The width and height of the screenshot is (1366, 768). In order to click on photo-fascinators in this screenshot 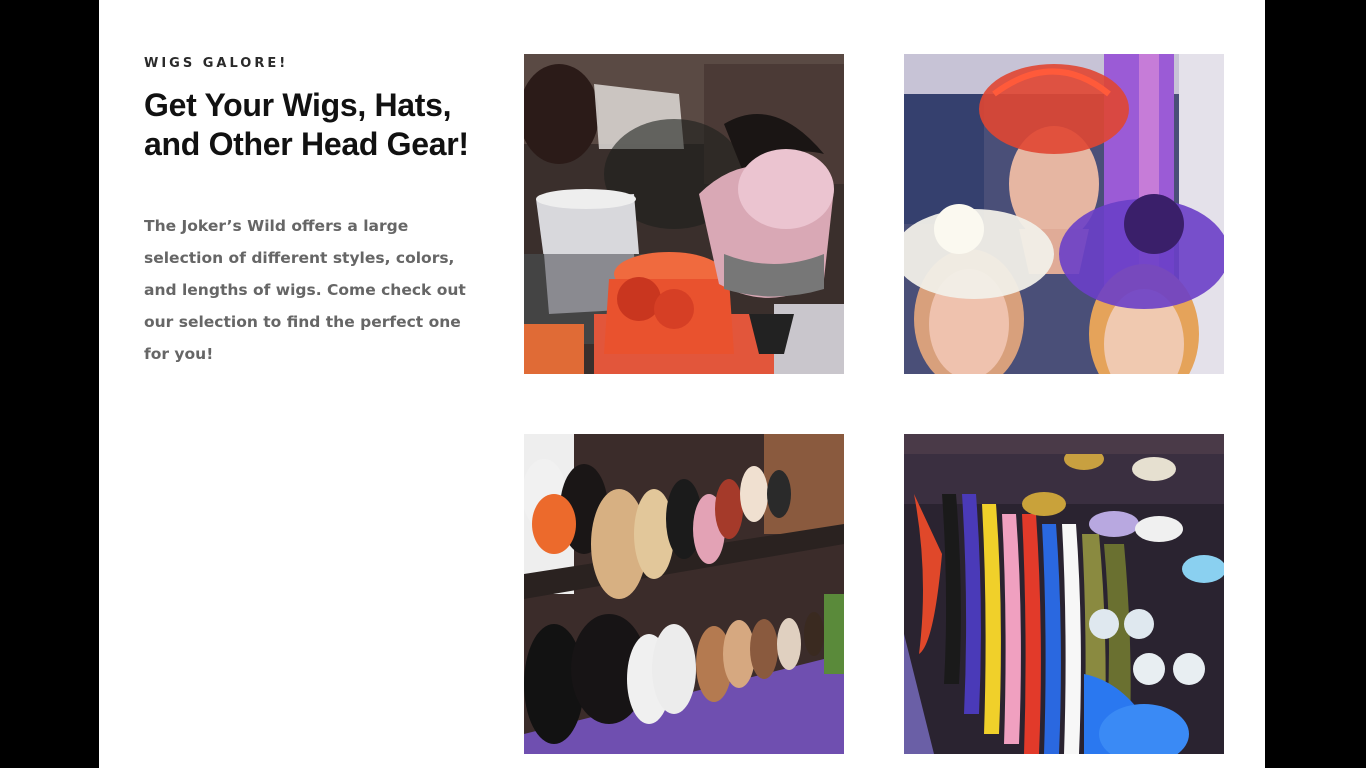, I will do `click(1064, 214)`.